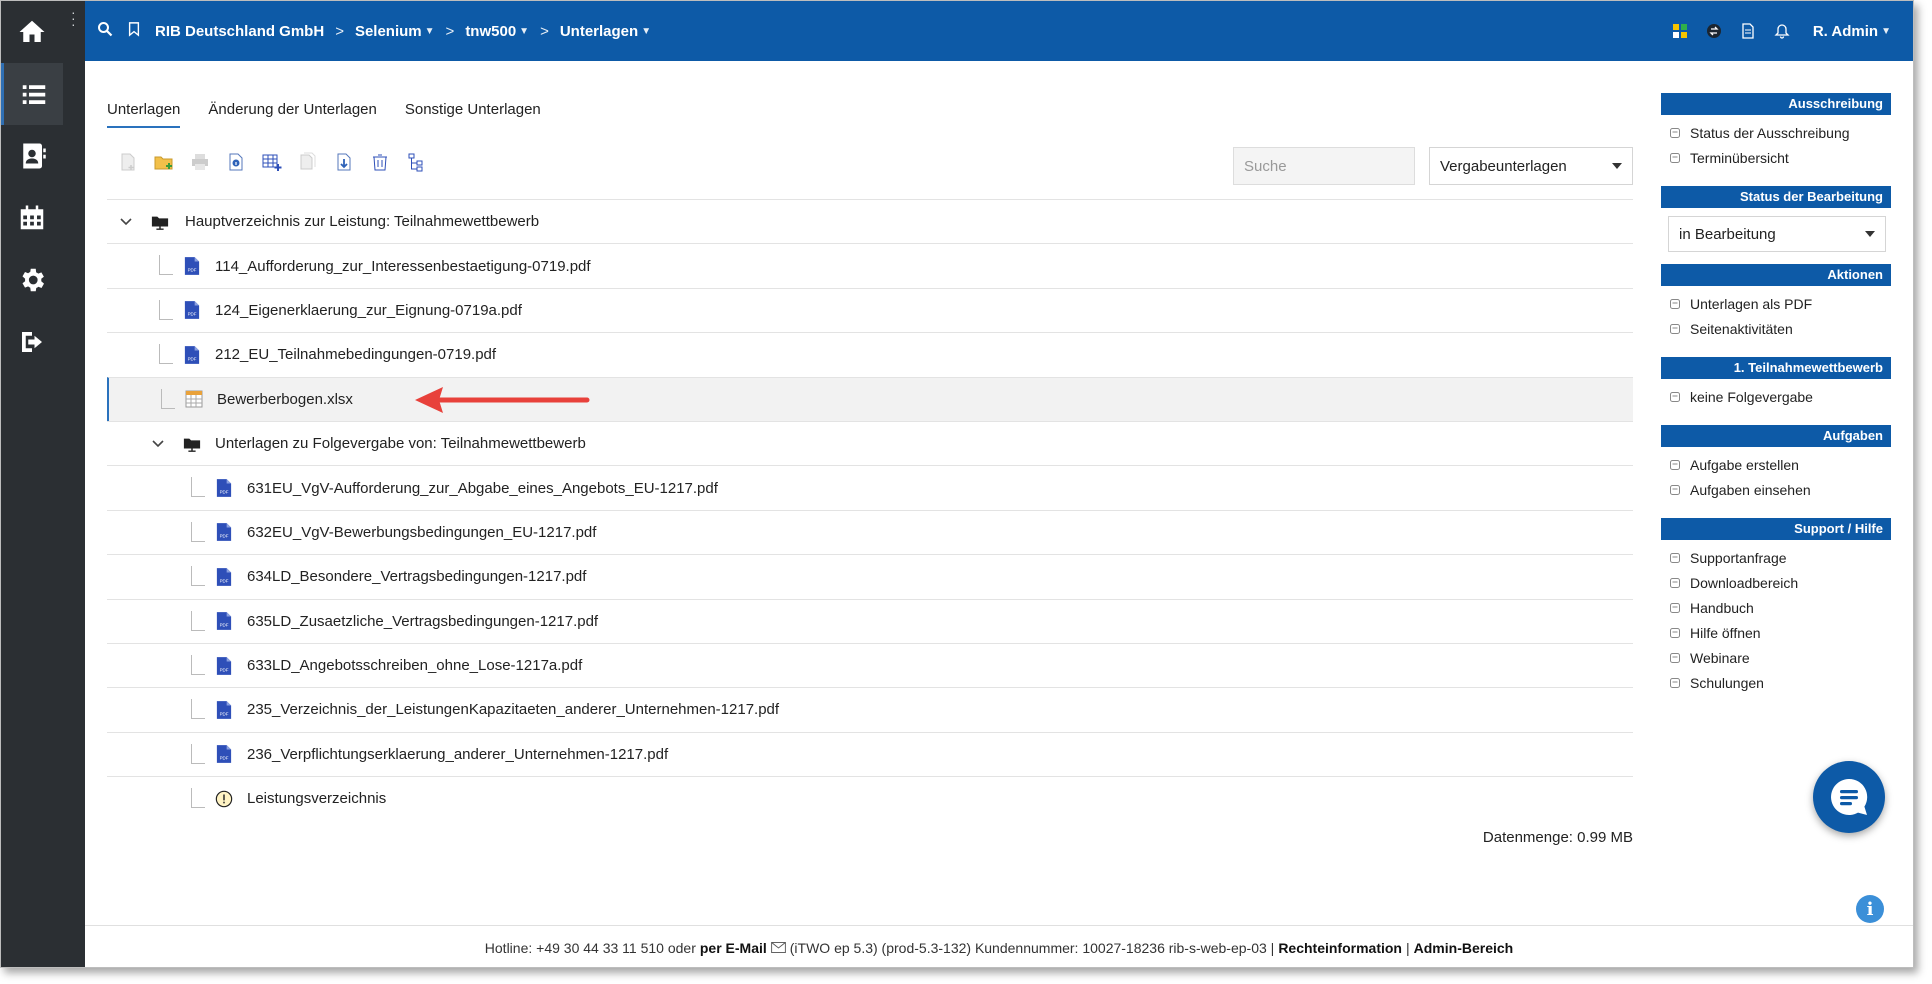 This screenshot has width=1932, height=984. I want to click on panel-link: Handbuch, so click(1776, 607).